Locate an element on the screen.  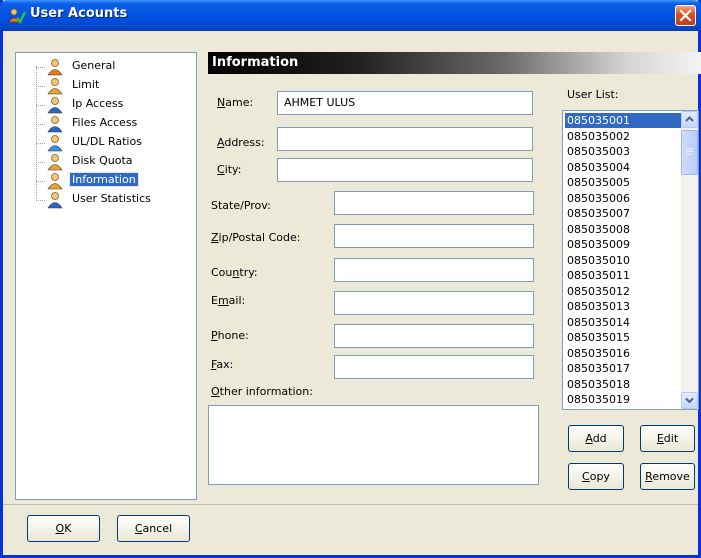
tree-item-label: User Statistics is located at coordinates (111, 198).